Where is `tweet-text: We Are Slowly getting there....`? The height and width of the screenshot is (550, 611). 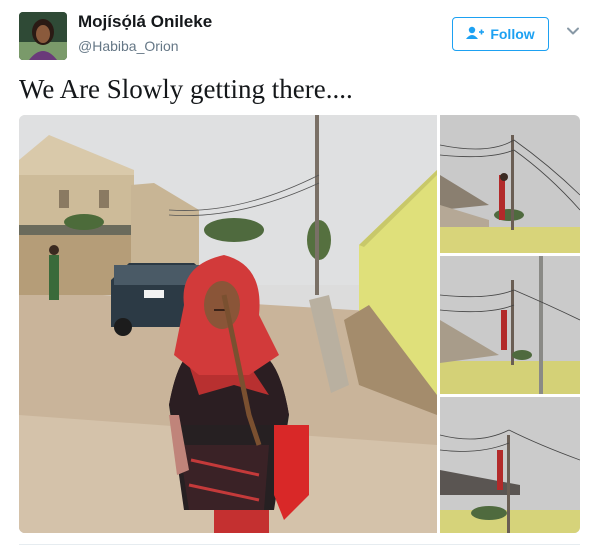
tweet-text: We Are Slowly getting there.... is located at coordinates (186, 89).